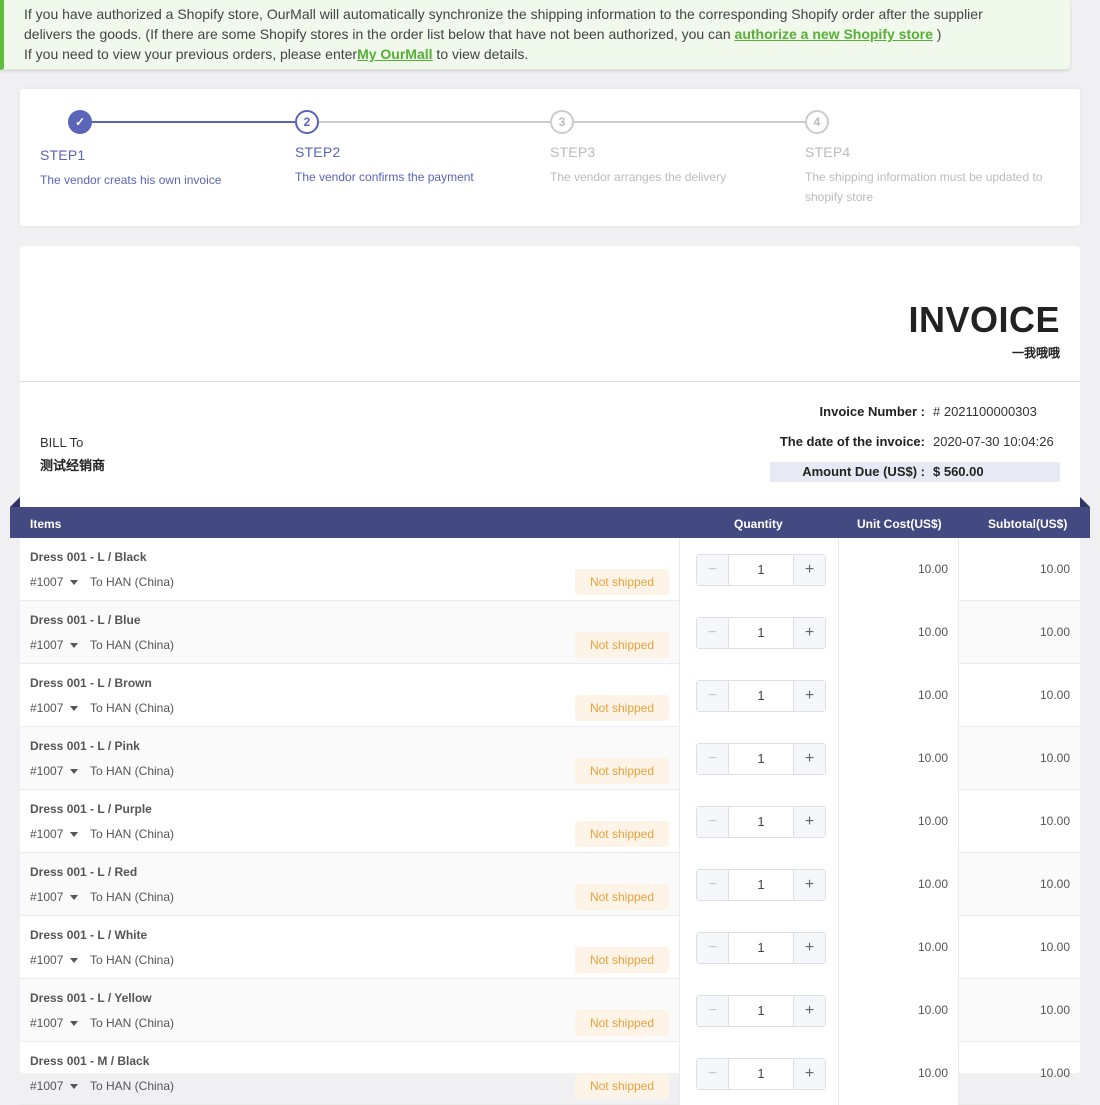 The image size is (1100, 1105). What do you see at coordinates (1028, 524) in the screenshot?
I see `header-subtotal: Subtotal(US$)` at bounding box center [1028, 524].